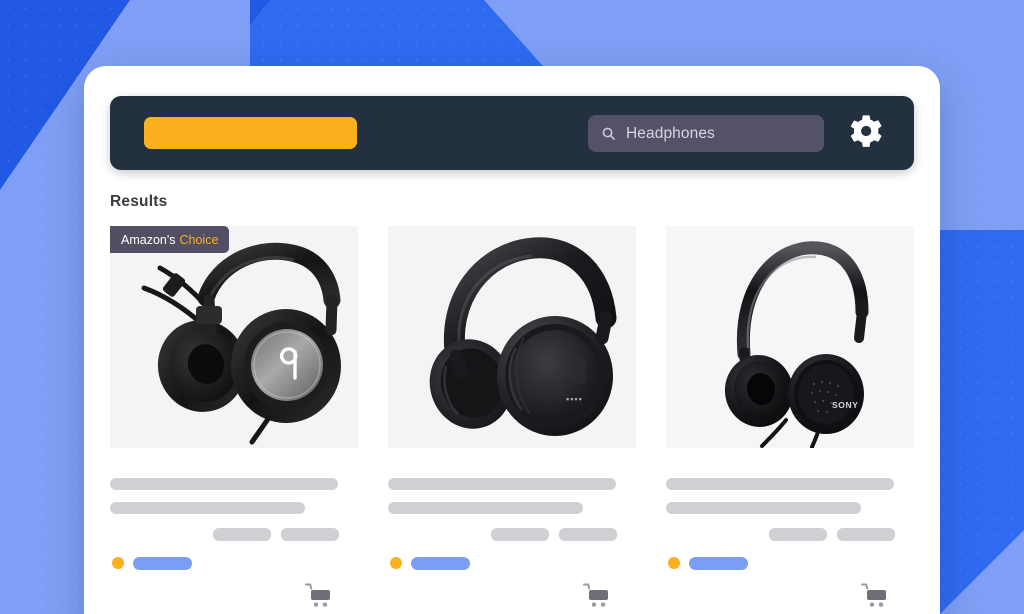  I want to click on gear-icon, so click(867, 133).